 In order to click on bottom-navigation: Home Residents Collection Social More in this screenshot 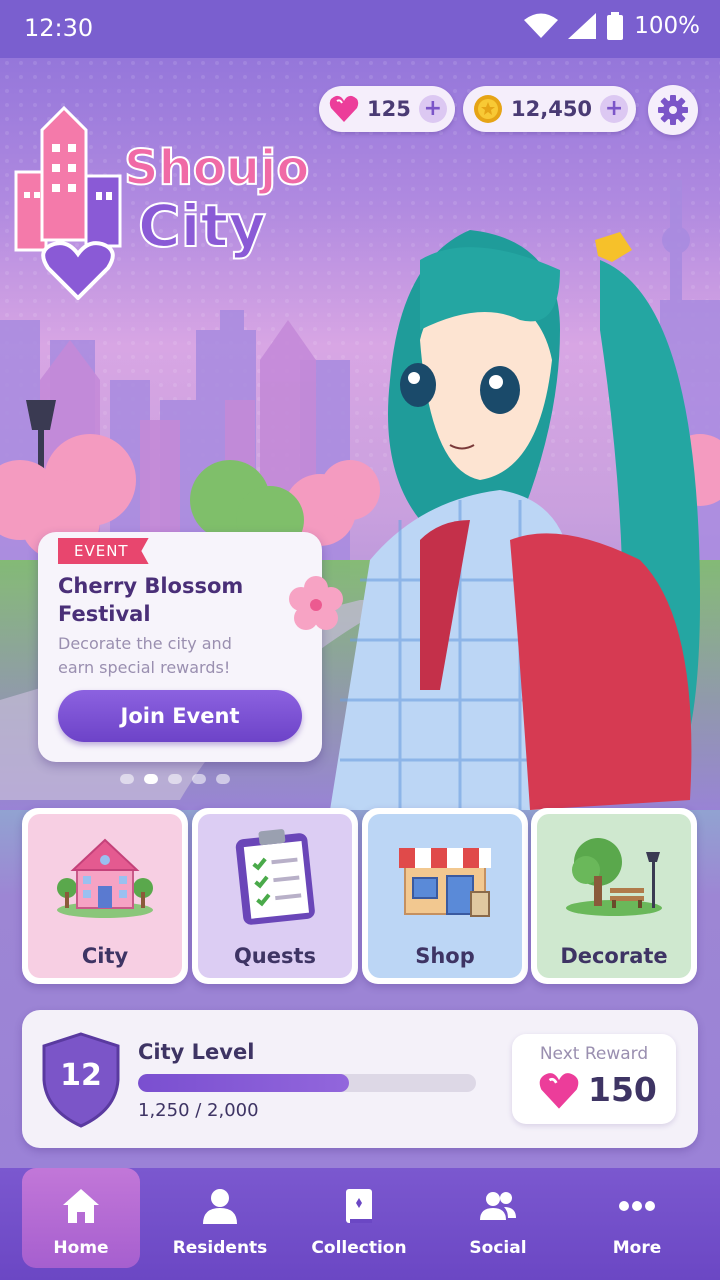, I will do `click(360, 1224)`.